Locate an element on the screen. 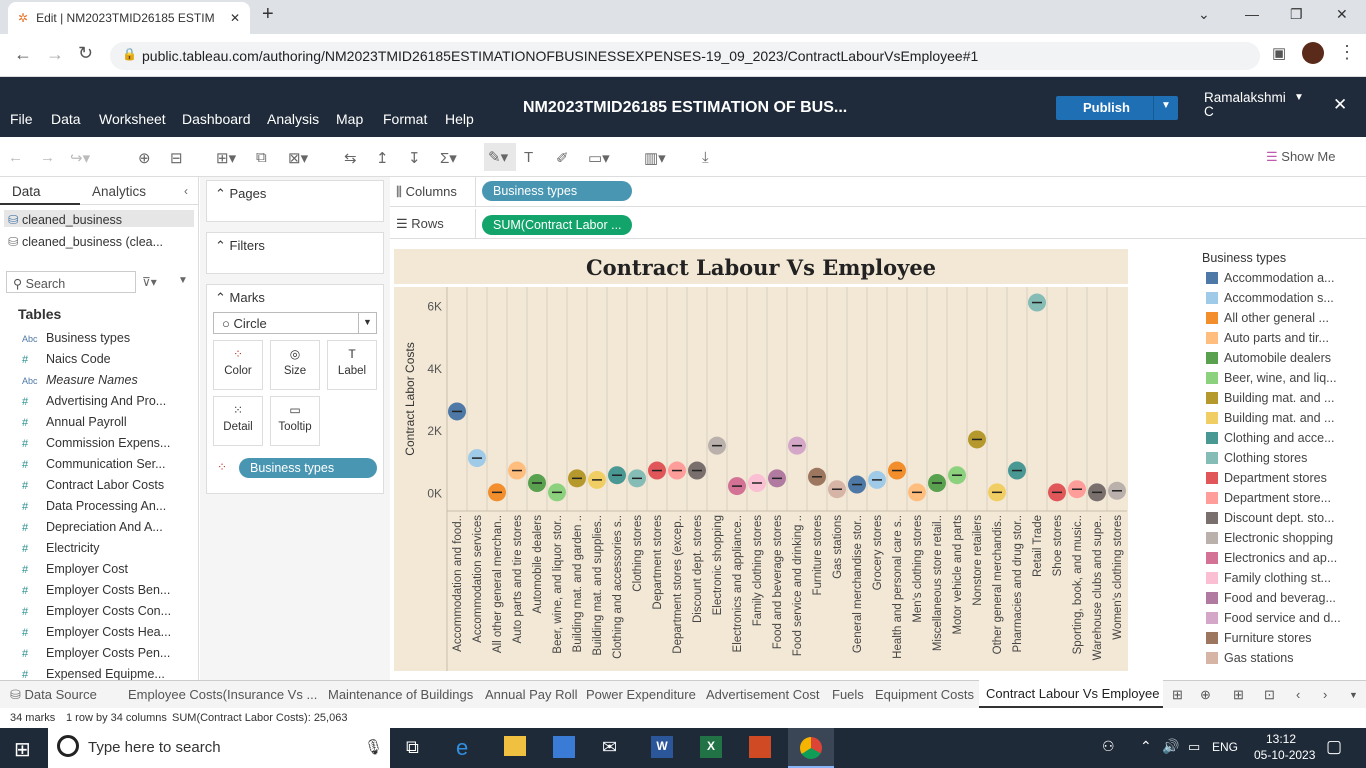 The image size is (1366, 768). fit-icon: ▭▾ is located at coordinates (599, 158).